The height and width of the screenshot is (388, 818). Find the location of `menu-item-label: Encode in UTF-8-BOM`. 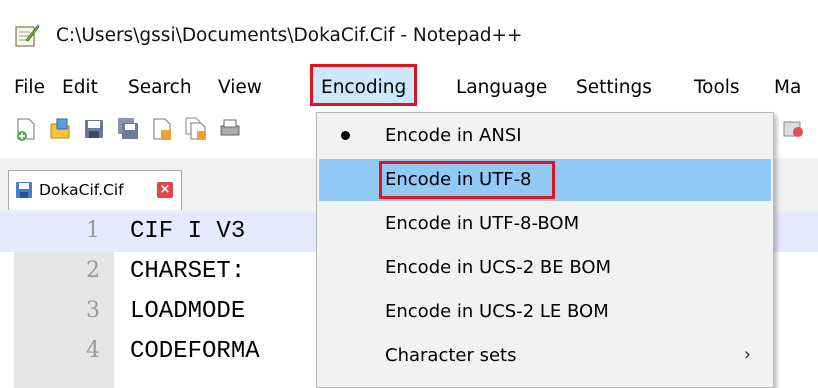

menu-item-label: Encode in UTF-8-BOM is located at coordinates (482, 223).